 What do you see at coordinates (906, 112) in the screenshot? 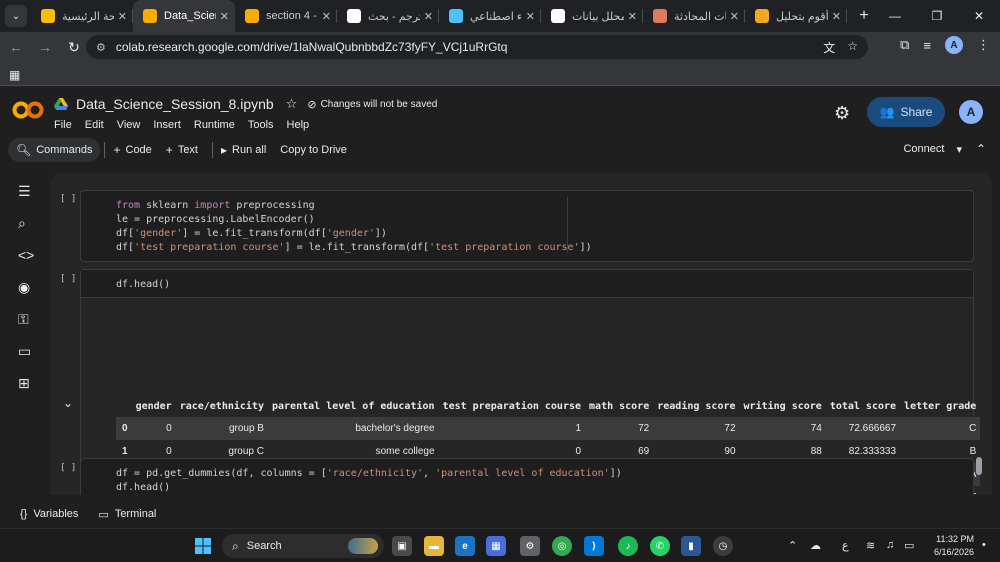
I see `share-button: 👥 Share` at bounding box center [906, 112].